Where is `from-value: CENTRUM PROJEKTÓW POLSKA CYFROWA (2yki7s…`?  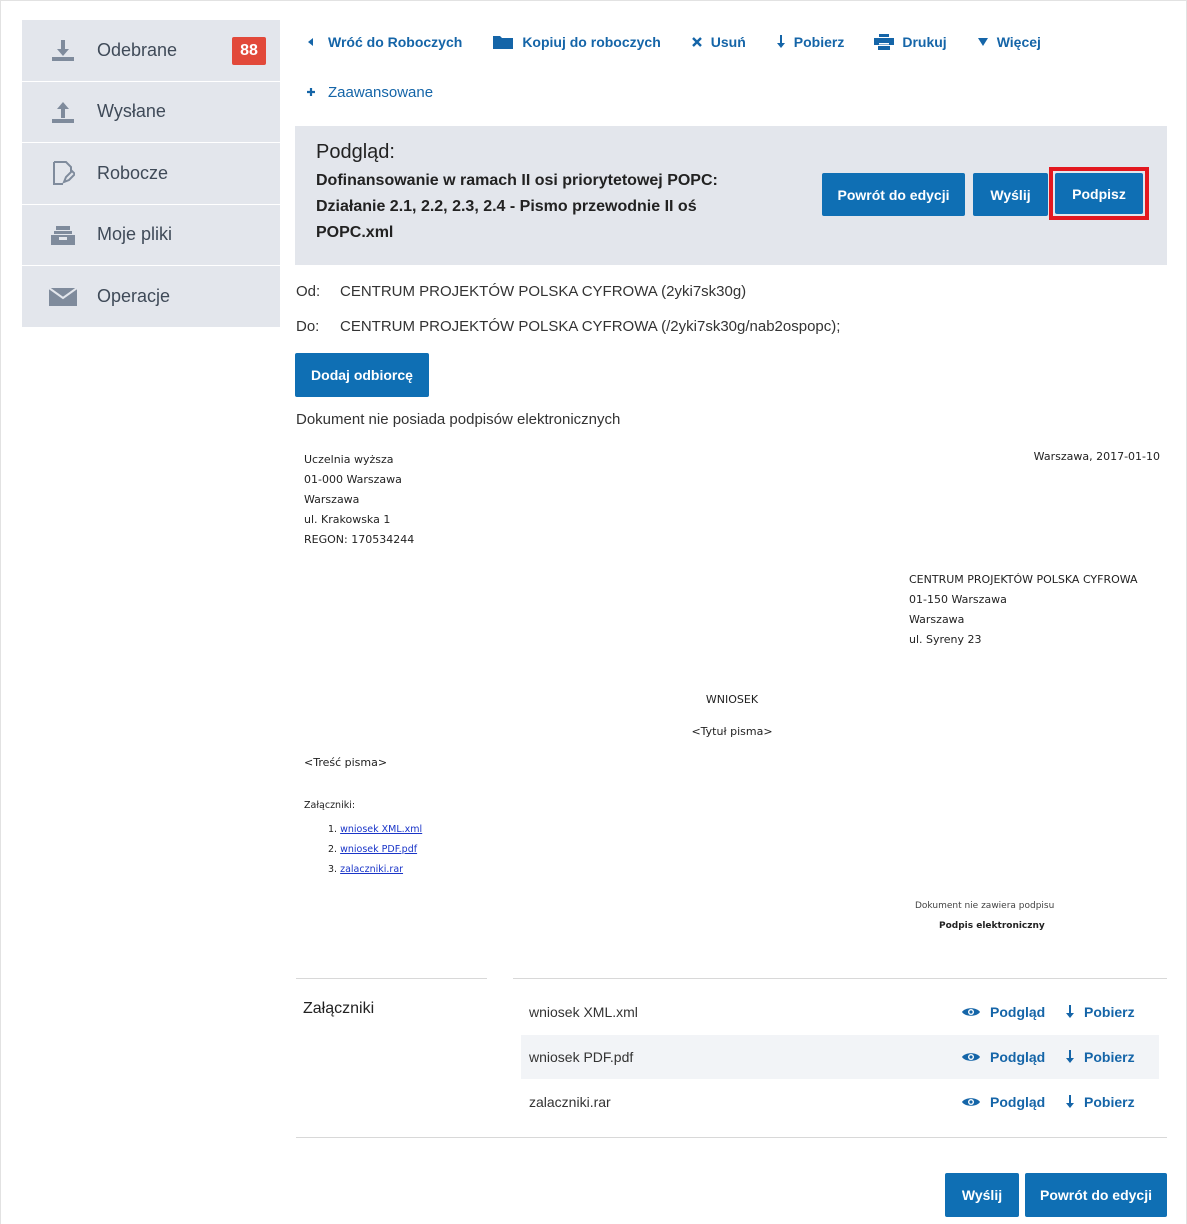 from-value: CENTRUM PROJEKTÓW POLSKA CYFROWA (2yki7s… is located at coordinates (543, 291).